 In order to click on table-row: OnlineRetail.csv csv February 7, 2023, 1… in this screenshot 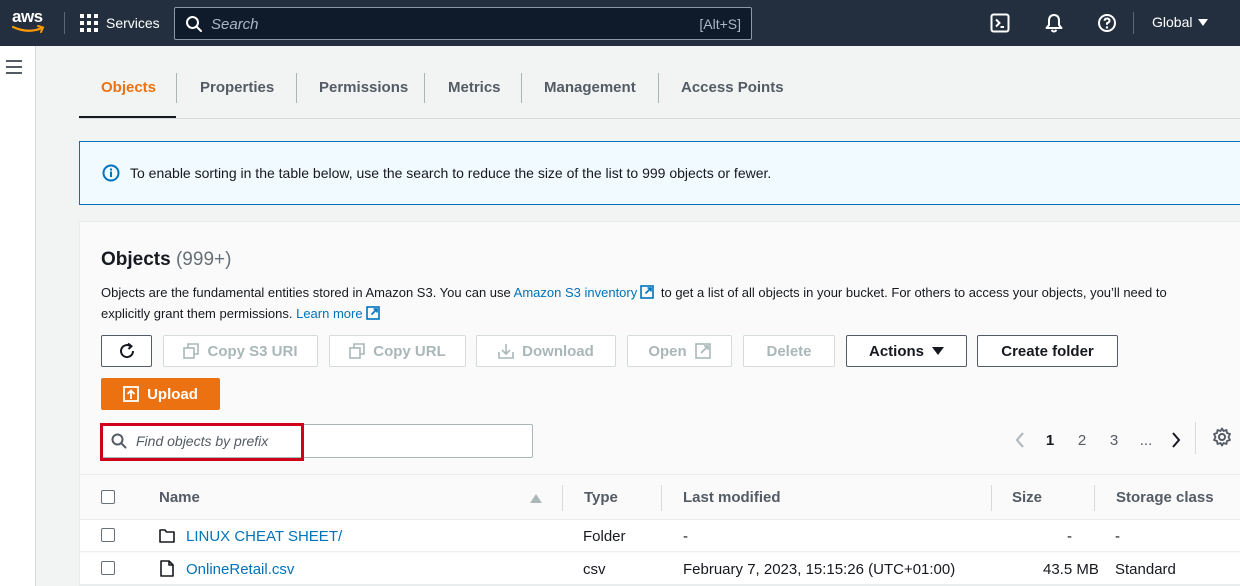, I will do `click(660, 569)`.